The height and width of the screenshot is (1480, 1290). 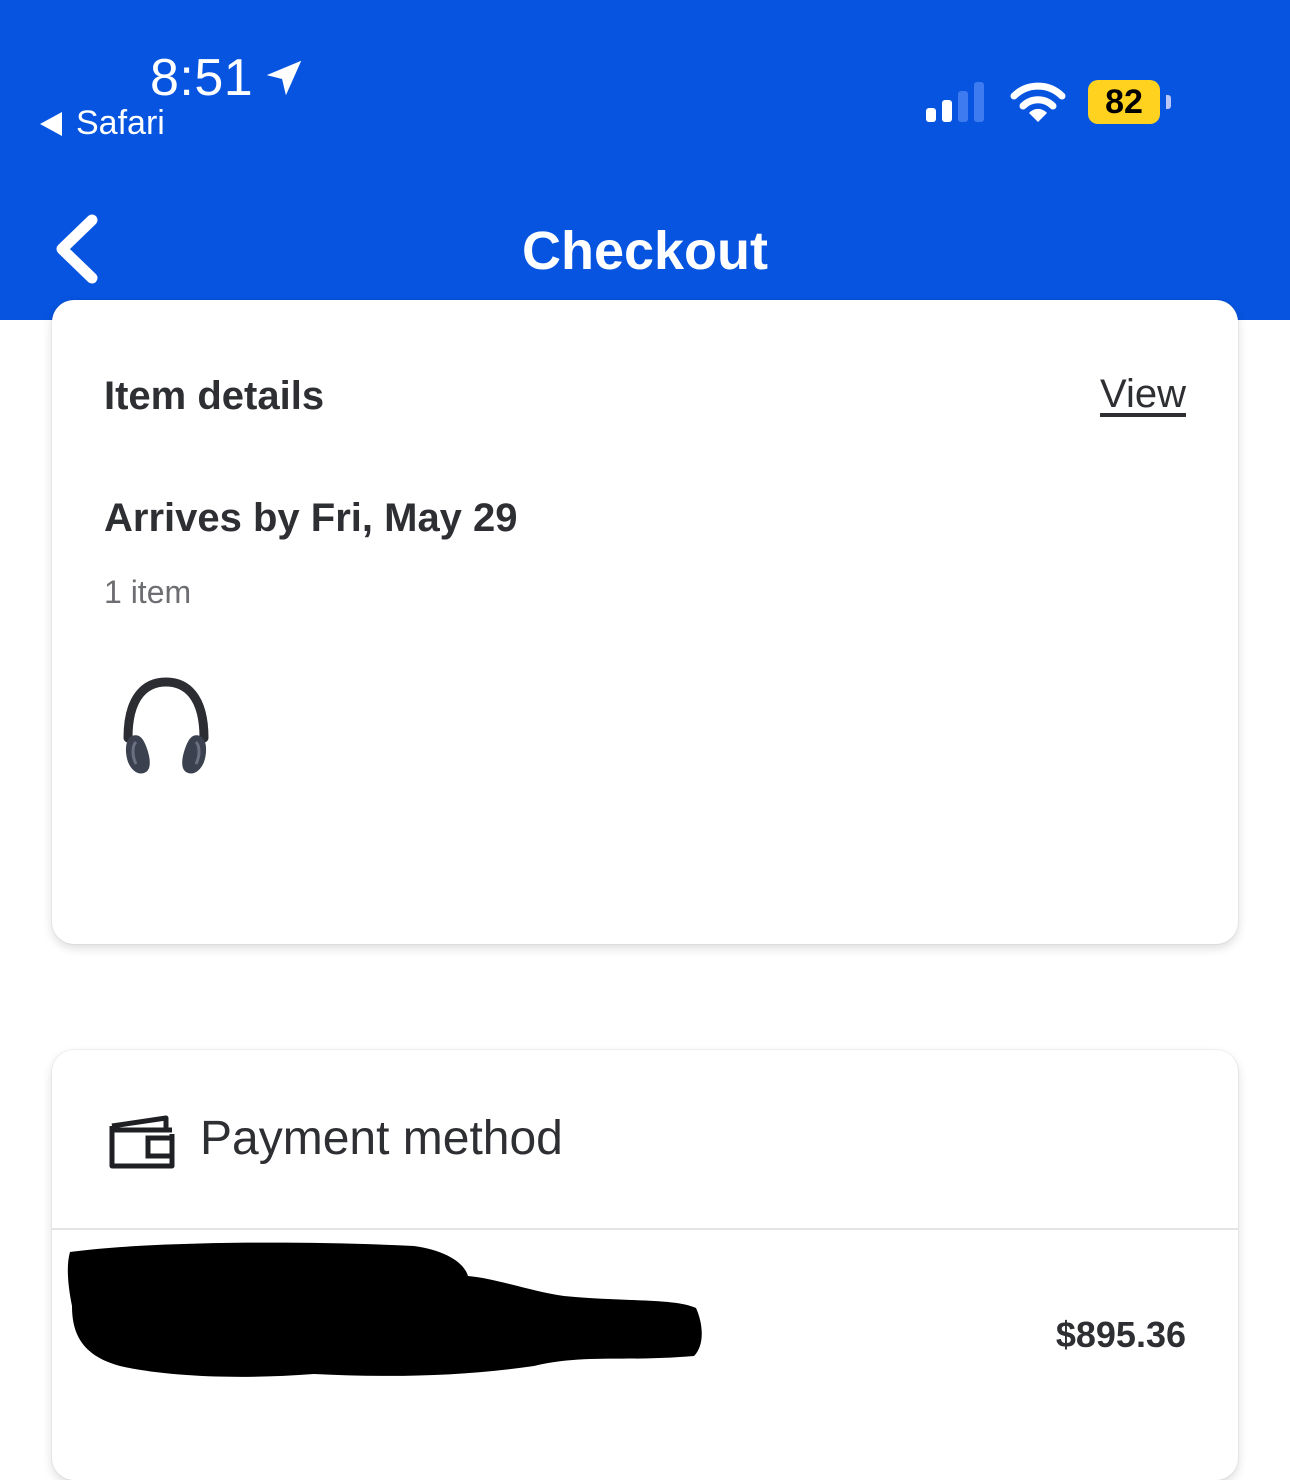 What do you see at coordinates (1038, 102) in the screenshot?
I see `wifi-icon` at bounding box center [1038, 102].